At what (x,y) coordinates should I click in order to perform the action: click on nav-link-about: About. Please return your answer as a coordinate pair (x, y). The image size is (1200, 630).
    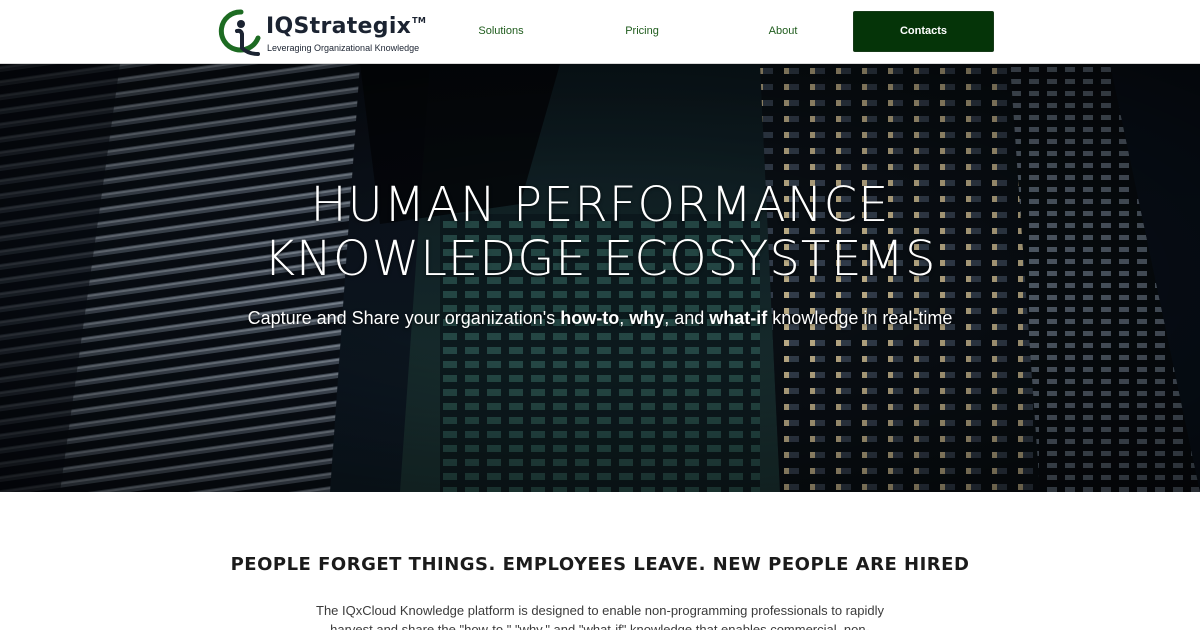
    Looking at the image, I should click on (783, 31).